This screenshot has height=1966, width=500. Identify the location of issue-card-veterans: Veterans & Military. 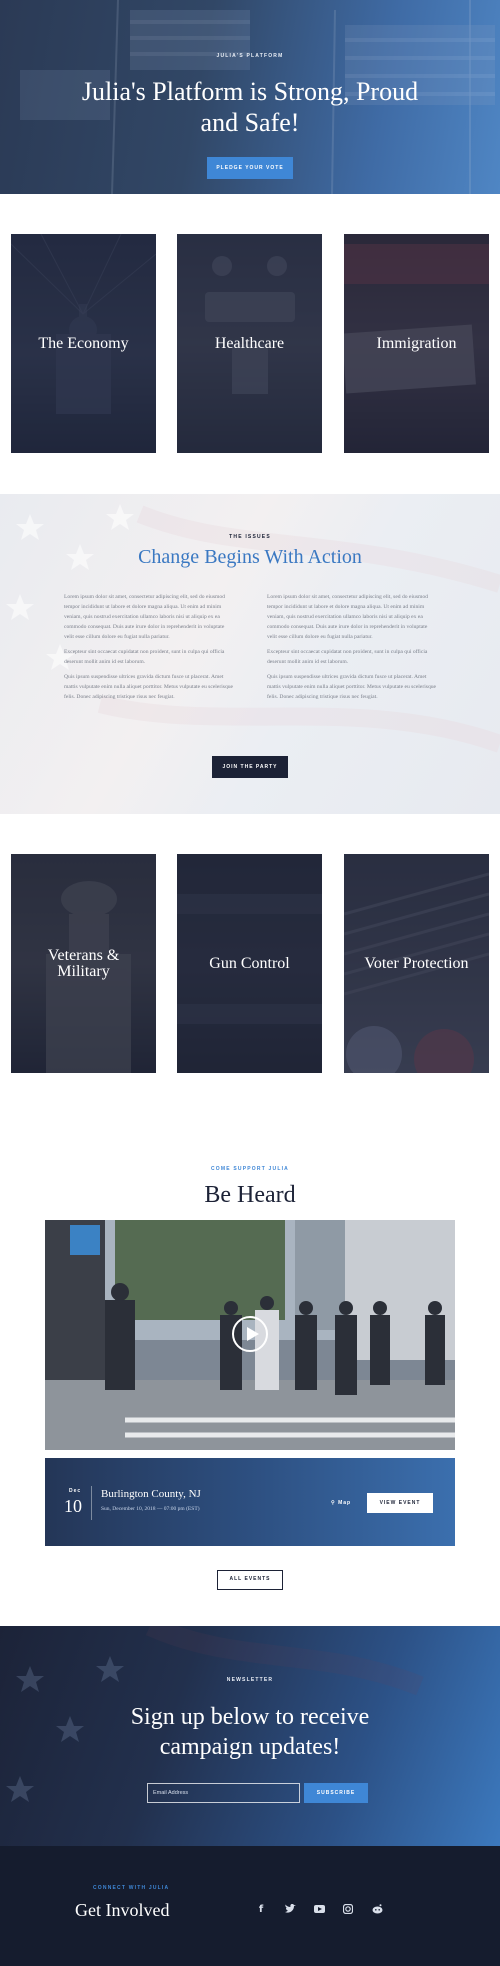
(83, 963).